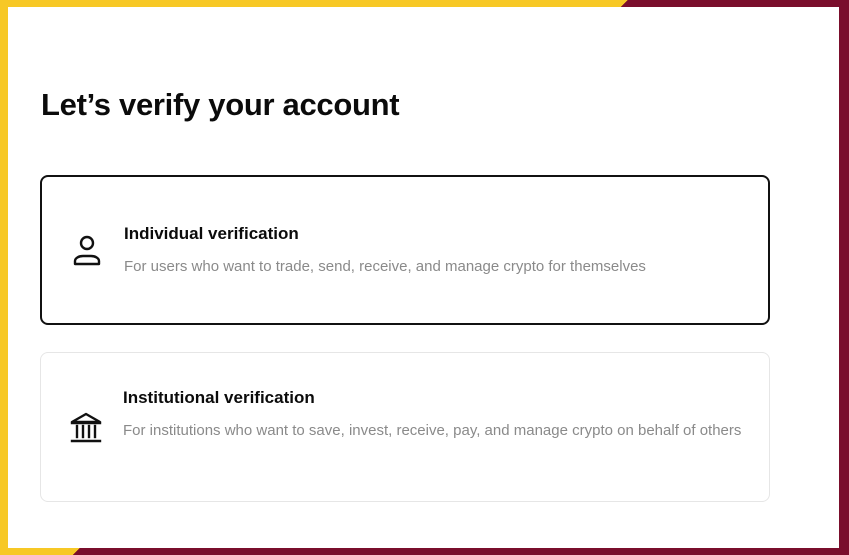 The width and height of the screenshot is (849, 555). Describe the element at coordinates (219, 397) in the screenshot. I see `institutional-verification-title: Institutional verification` at that location.